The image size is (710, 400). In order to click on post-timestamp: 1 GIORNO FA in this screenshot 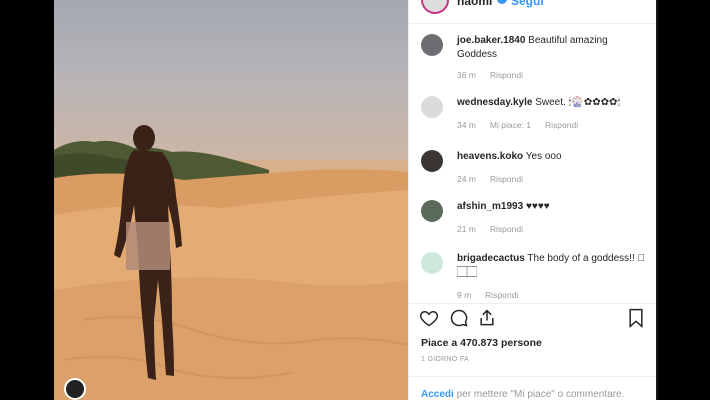, I will do `click(445, 359)`.